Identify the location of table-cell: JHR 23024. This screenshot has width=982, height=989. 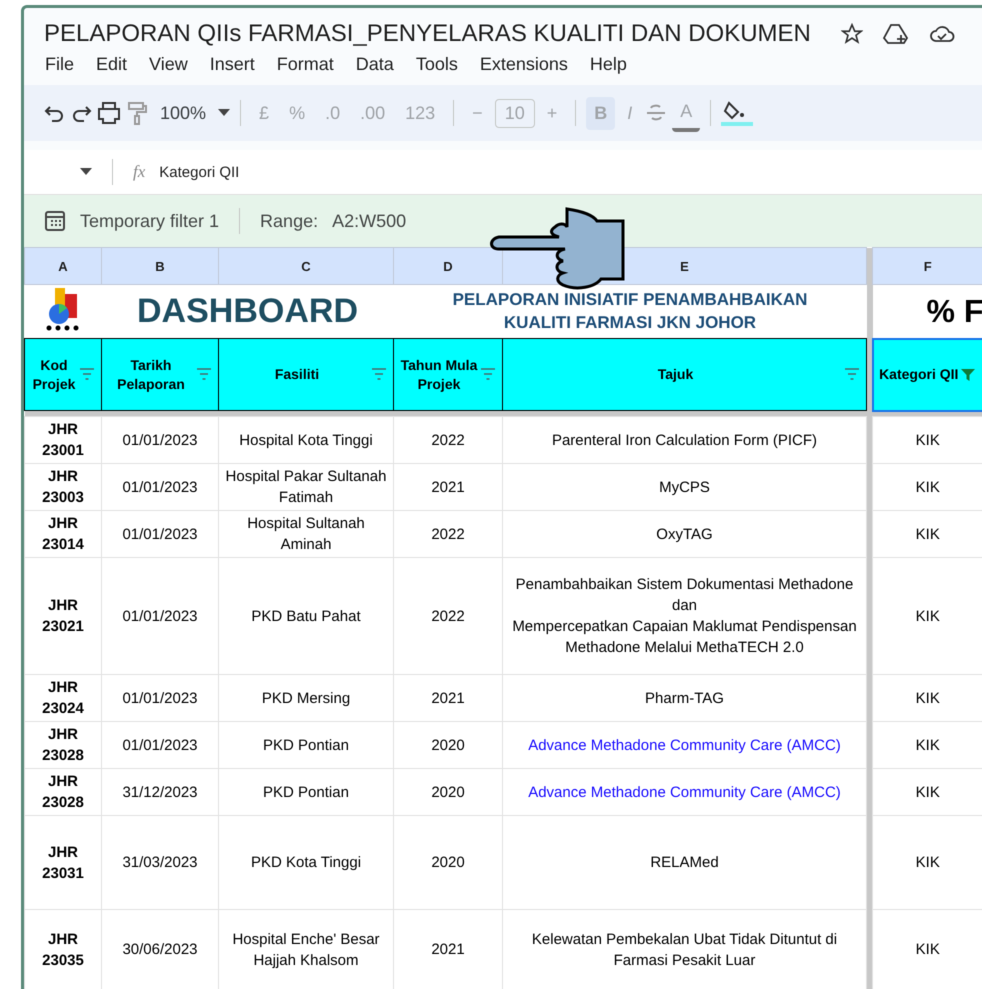
(63, 698).